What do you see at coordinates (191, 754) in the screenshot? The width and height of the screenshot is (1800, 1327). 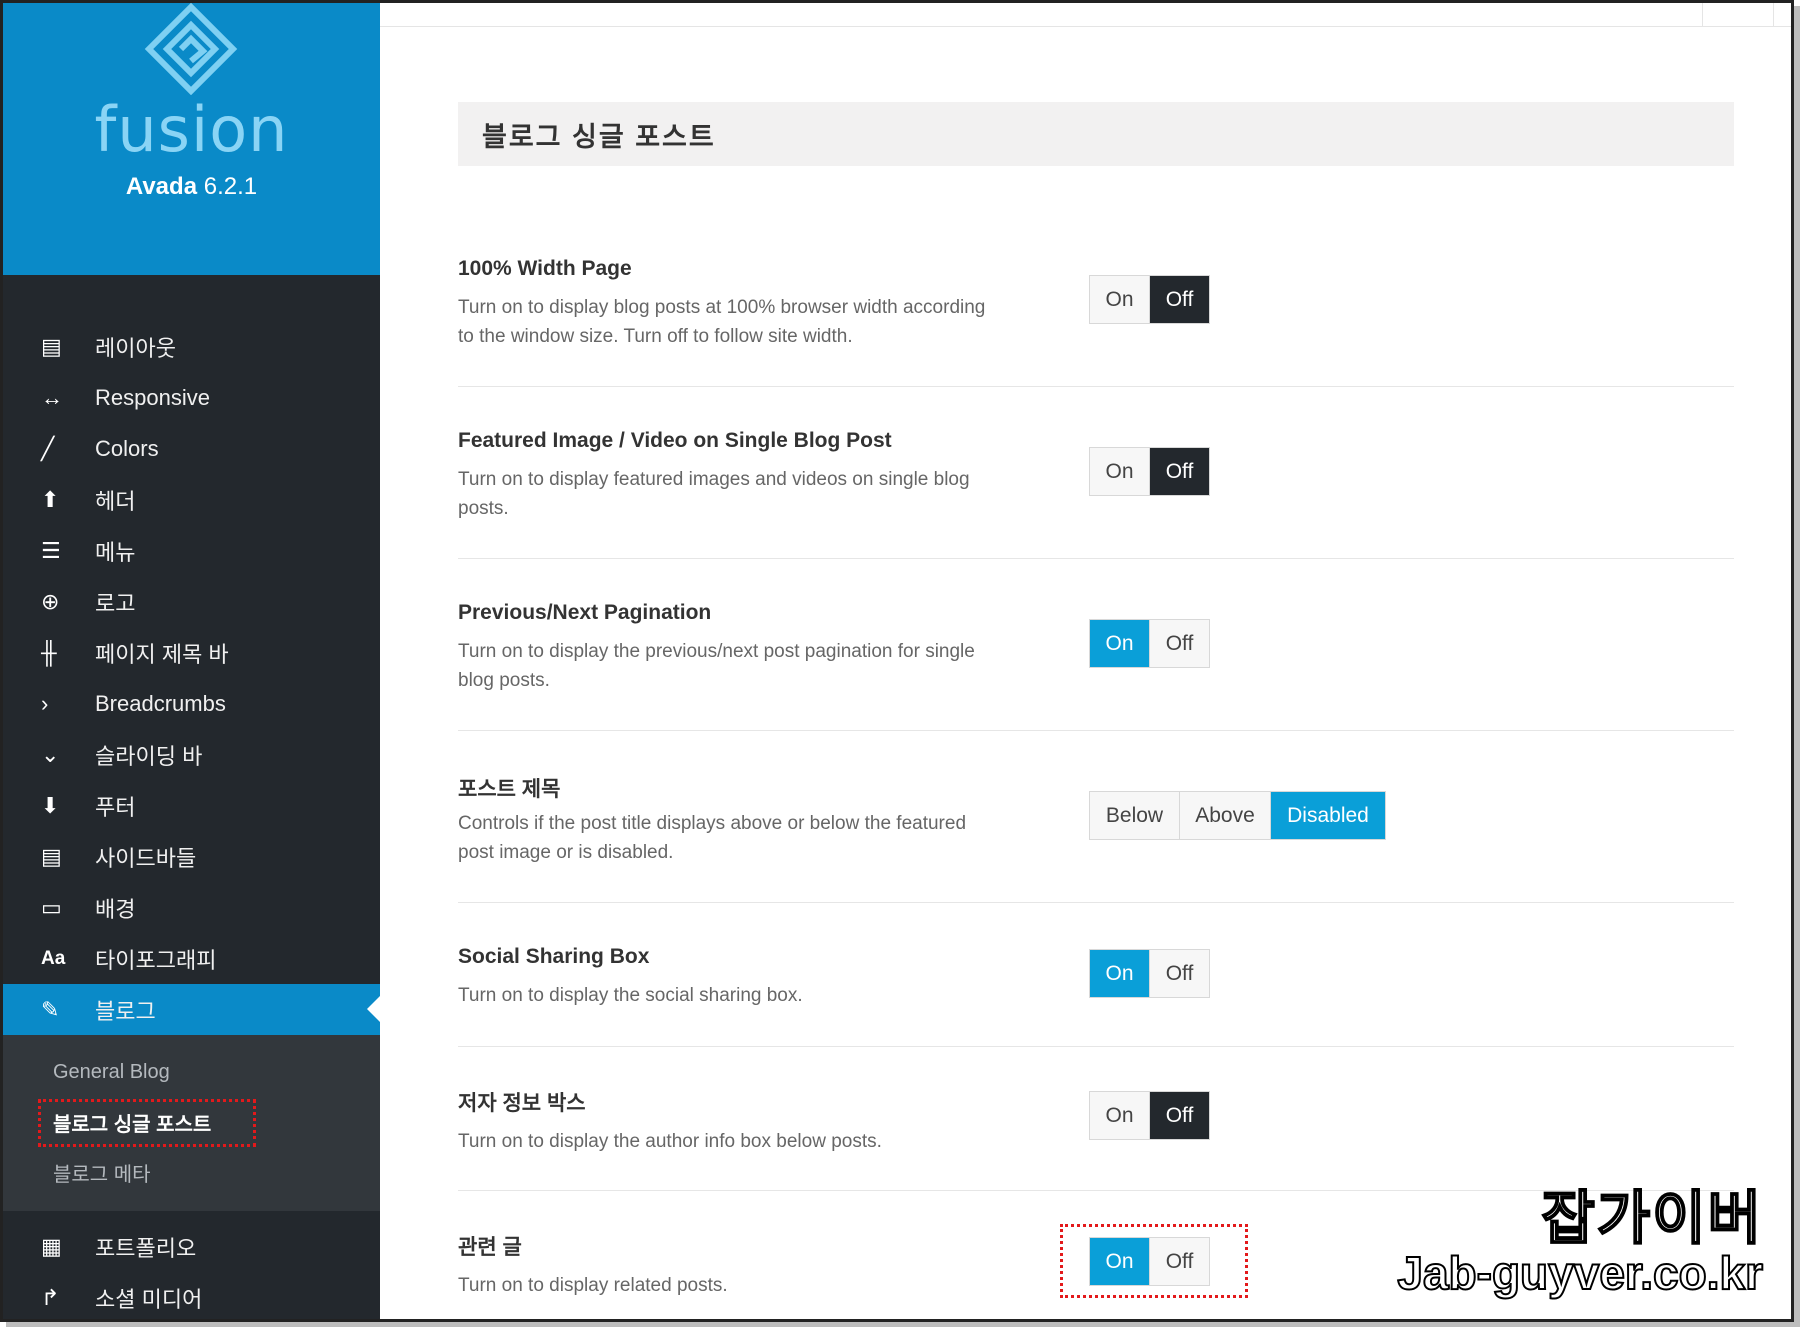 I see `sidebar-item-sliding-bar: ⌄ 슬라이딩 바` at bounding box center [191, 754].